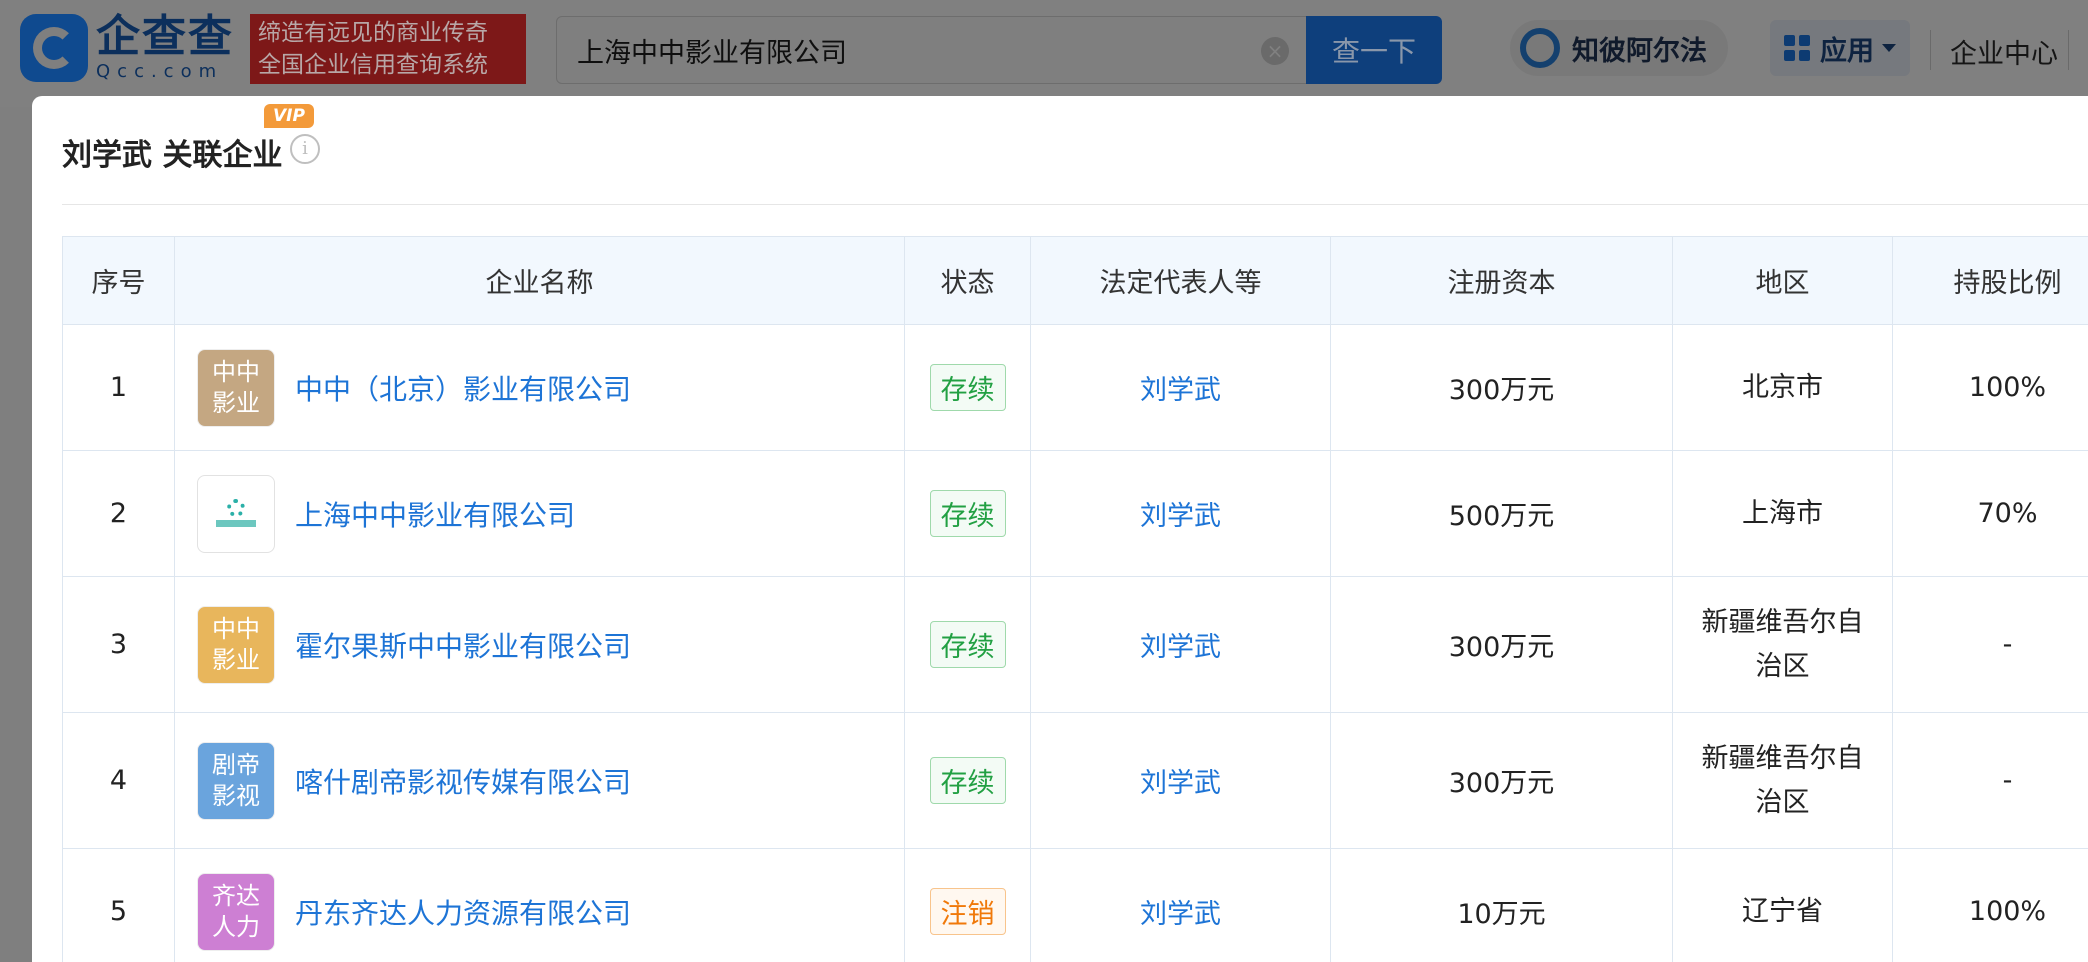  I want to click on company-logo-avatar, so click(236, 513).